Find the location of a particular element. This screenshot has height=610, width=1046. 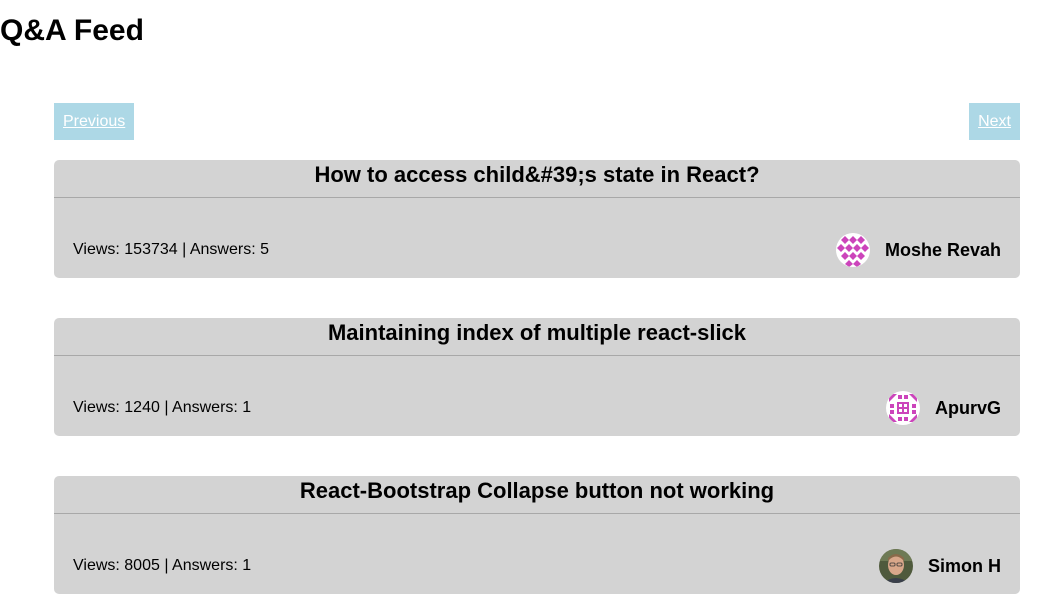

page-title: Q&A Feed is located at coordinates (72, 30).